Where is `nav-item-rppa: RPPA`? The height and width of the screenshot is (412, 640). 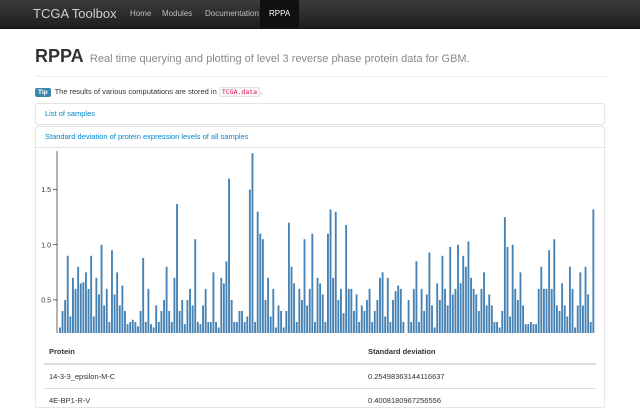 nav-item-rppa: RPPA is located at coordinates (280, 14).